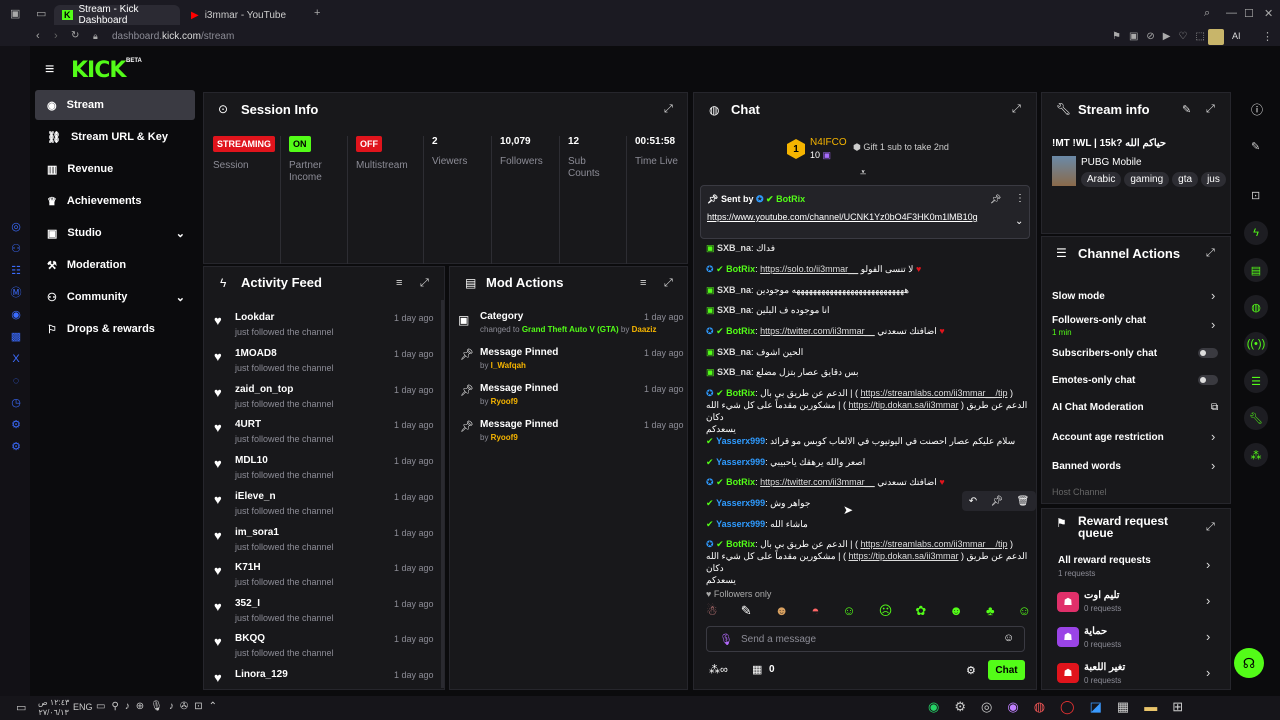 This screenshot has width=1280, height=720. Describe the element at coordinates (115, 233) in the screenshot. I see `nav-studio: ▣ Studio ⌄` at that location.